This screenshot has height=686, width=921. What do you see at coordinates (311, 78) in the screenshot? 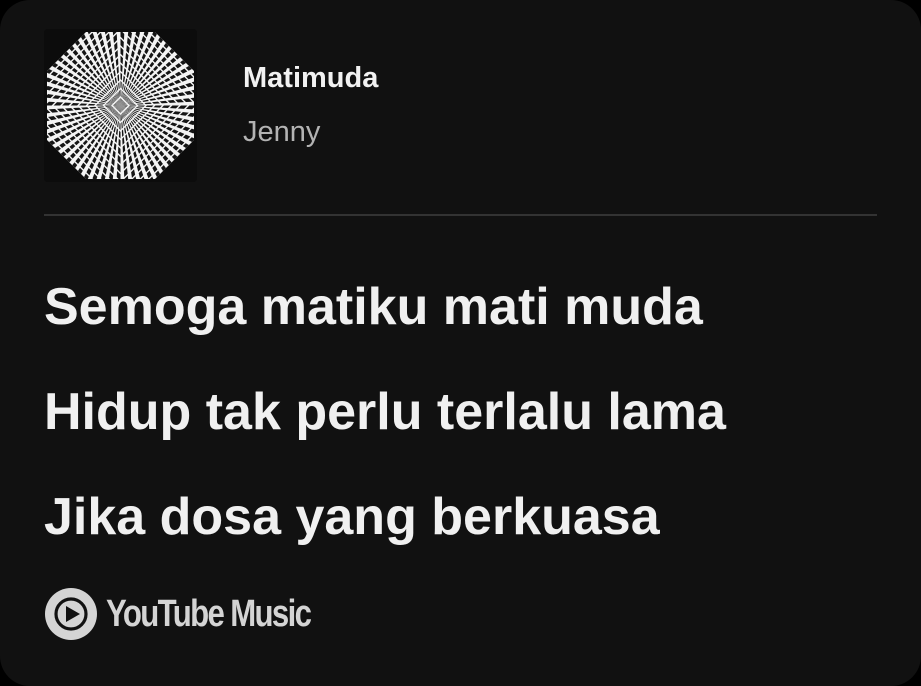
I see `song-title: Matimuda` at bounding box center [311, 78].